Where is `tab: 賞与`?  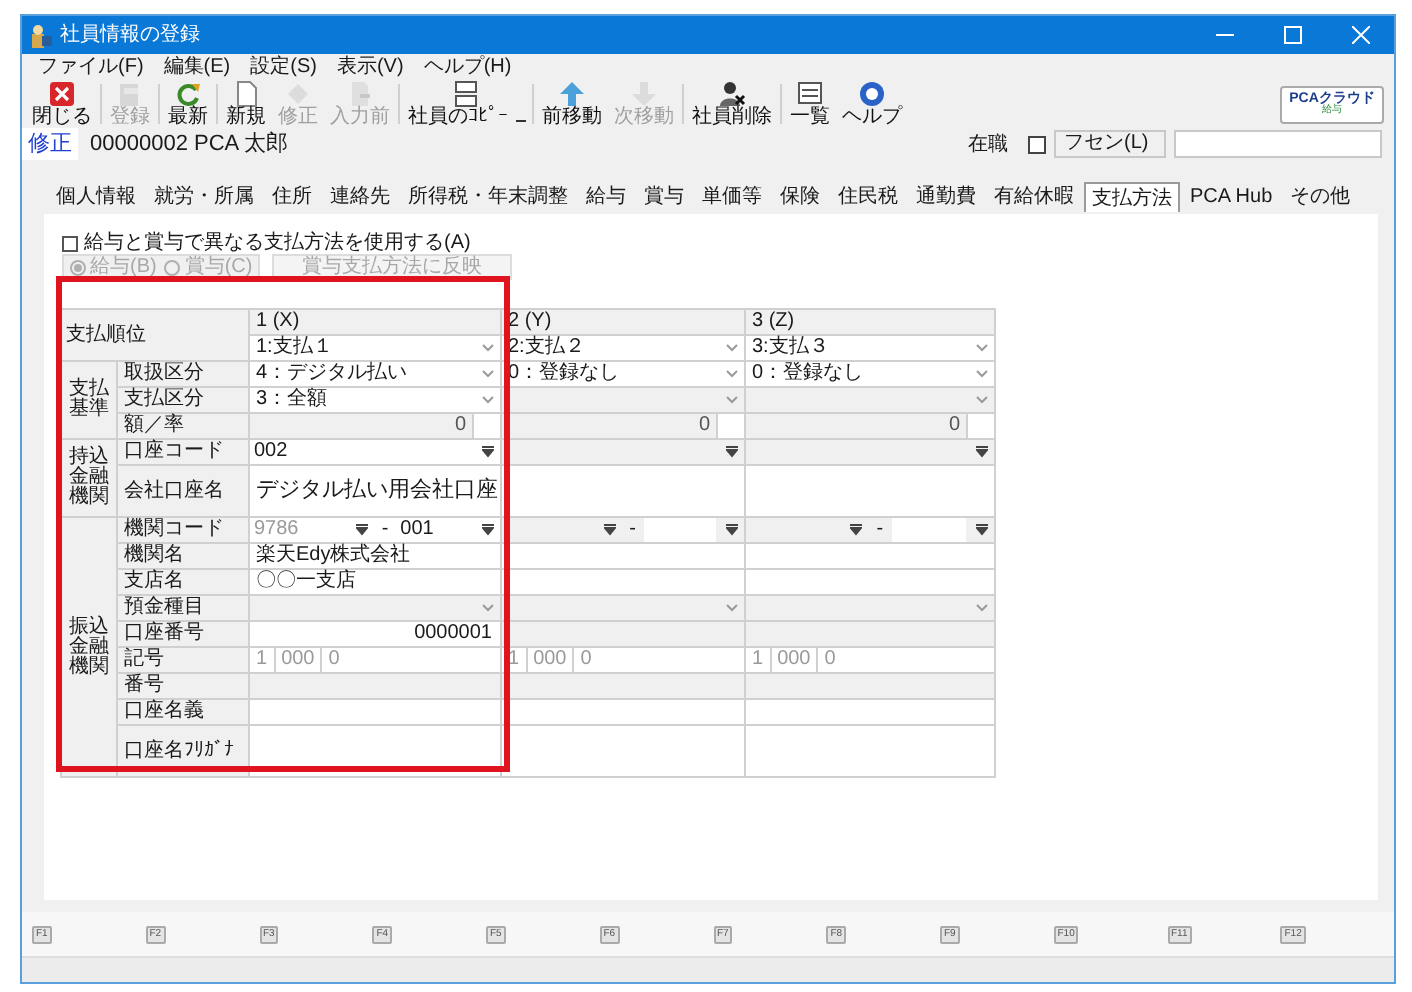 tab: 賞与 is located at coordinates (664, 197).